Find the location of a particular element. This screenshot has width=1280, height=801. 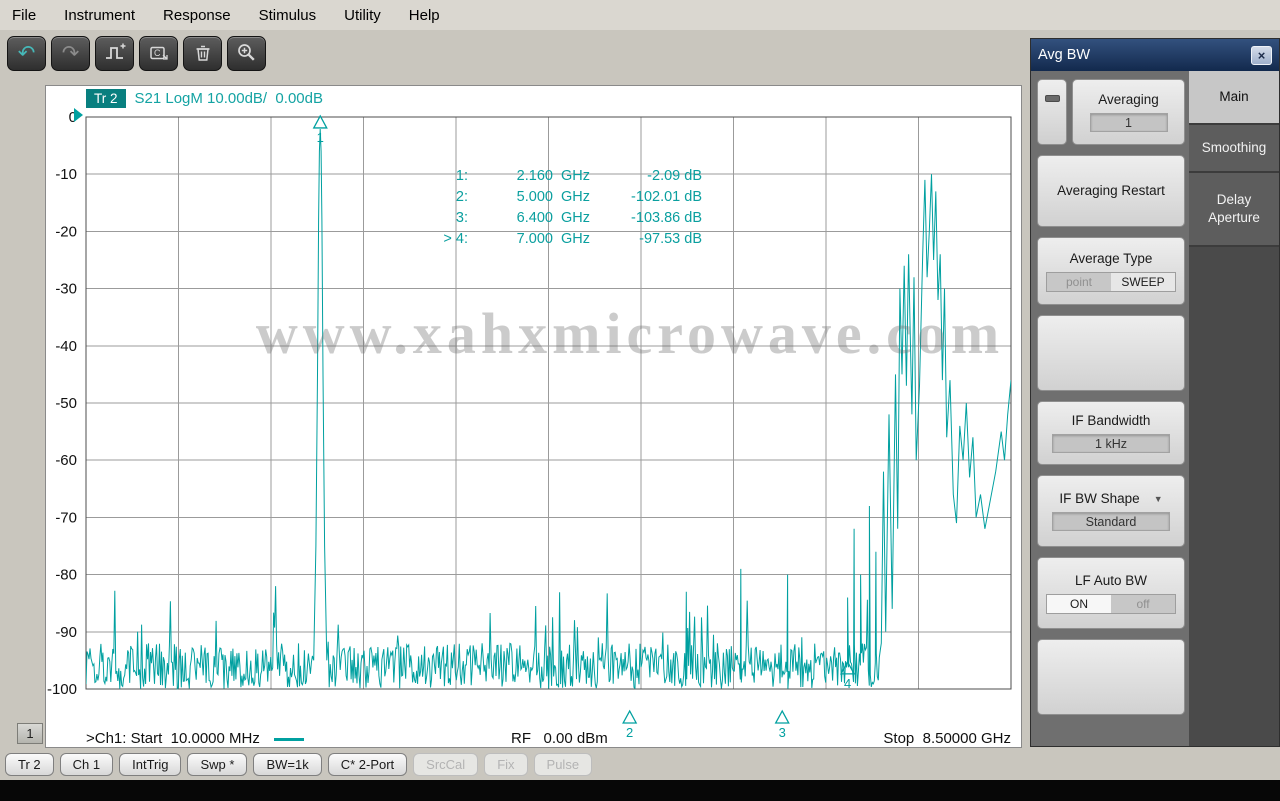

cal-edit-button: C is located at coordinates (158, 53).